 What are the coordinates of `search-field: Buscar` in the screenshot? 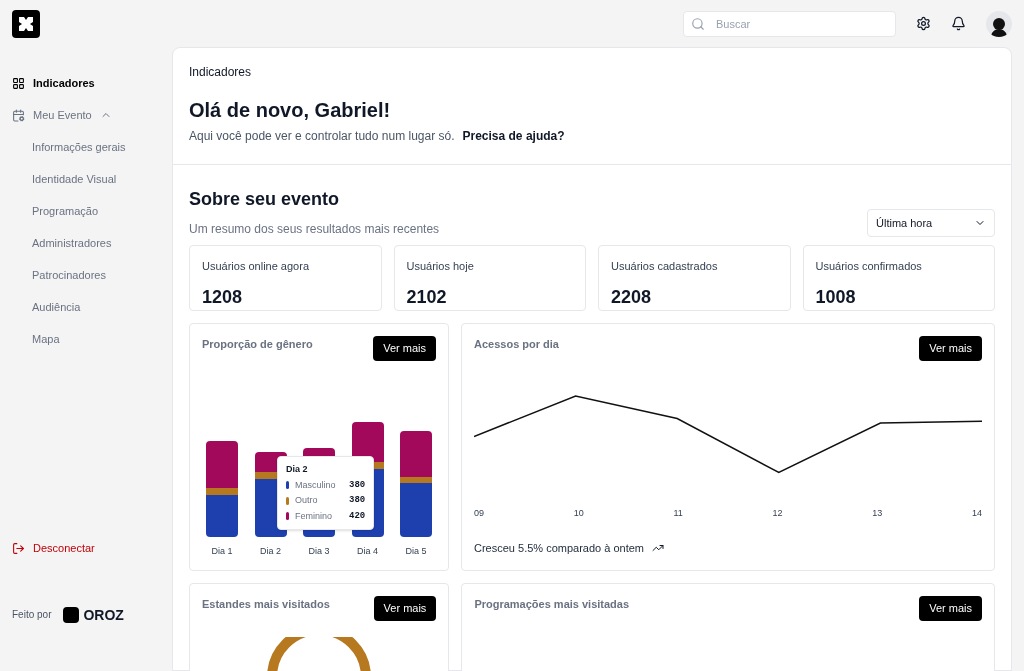 It's located at (789, 23).